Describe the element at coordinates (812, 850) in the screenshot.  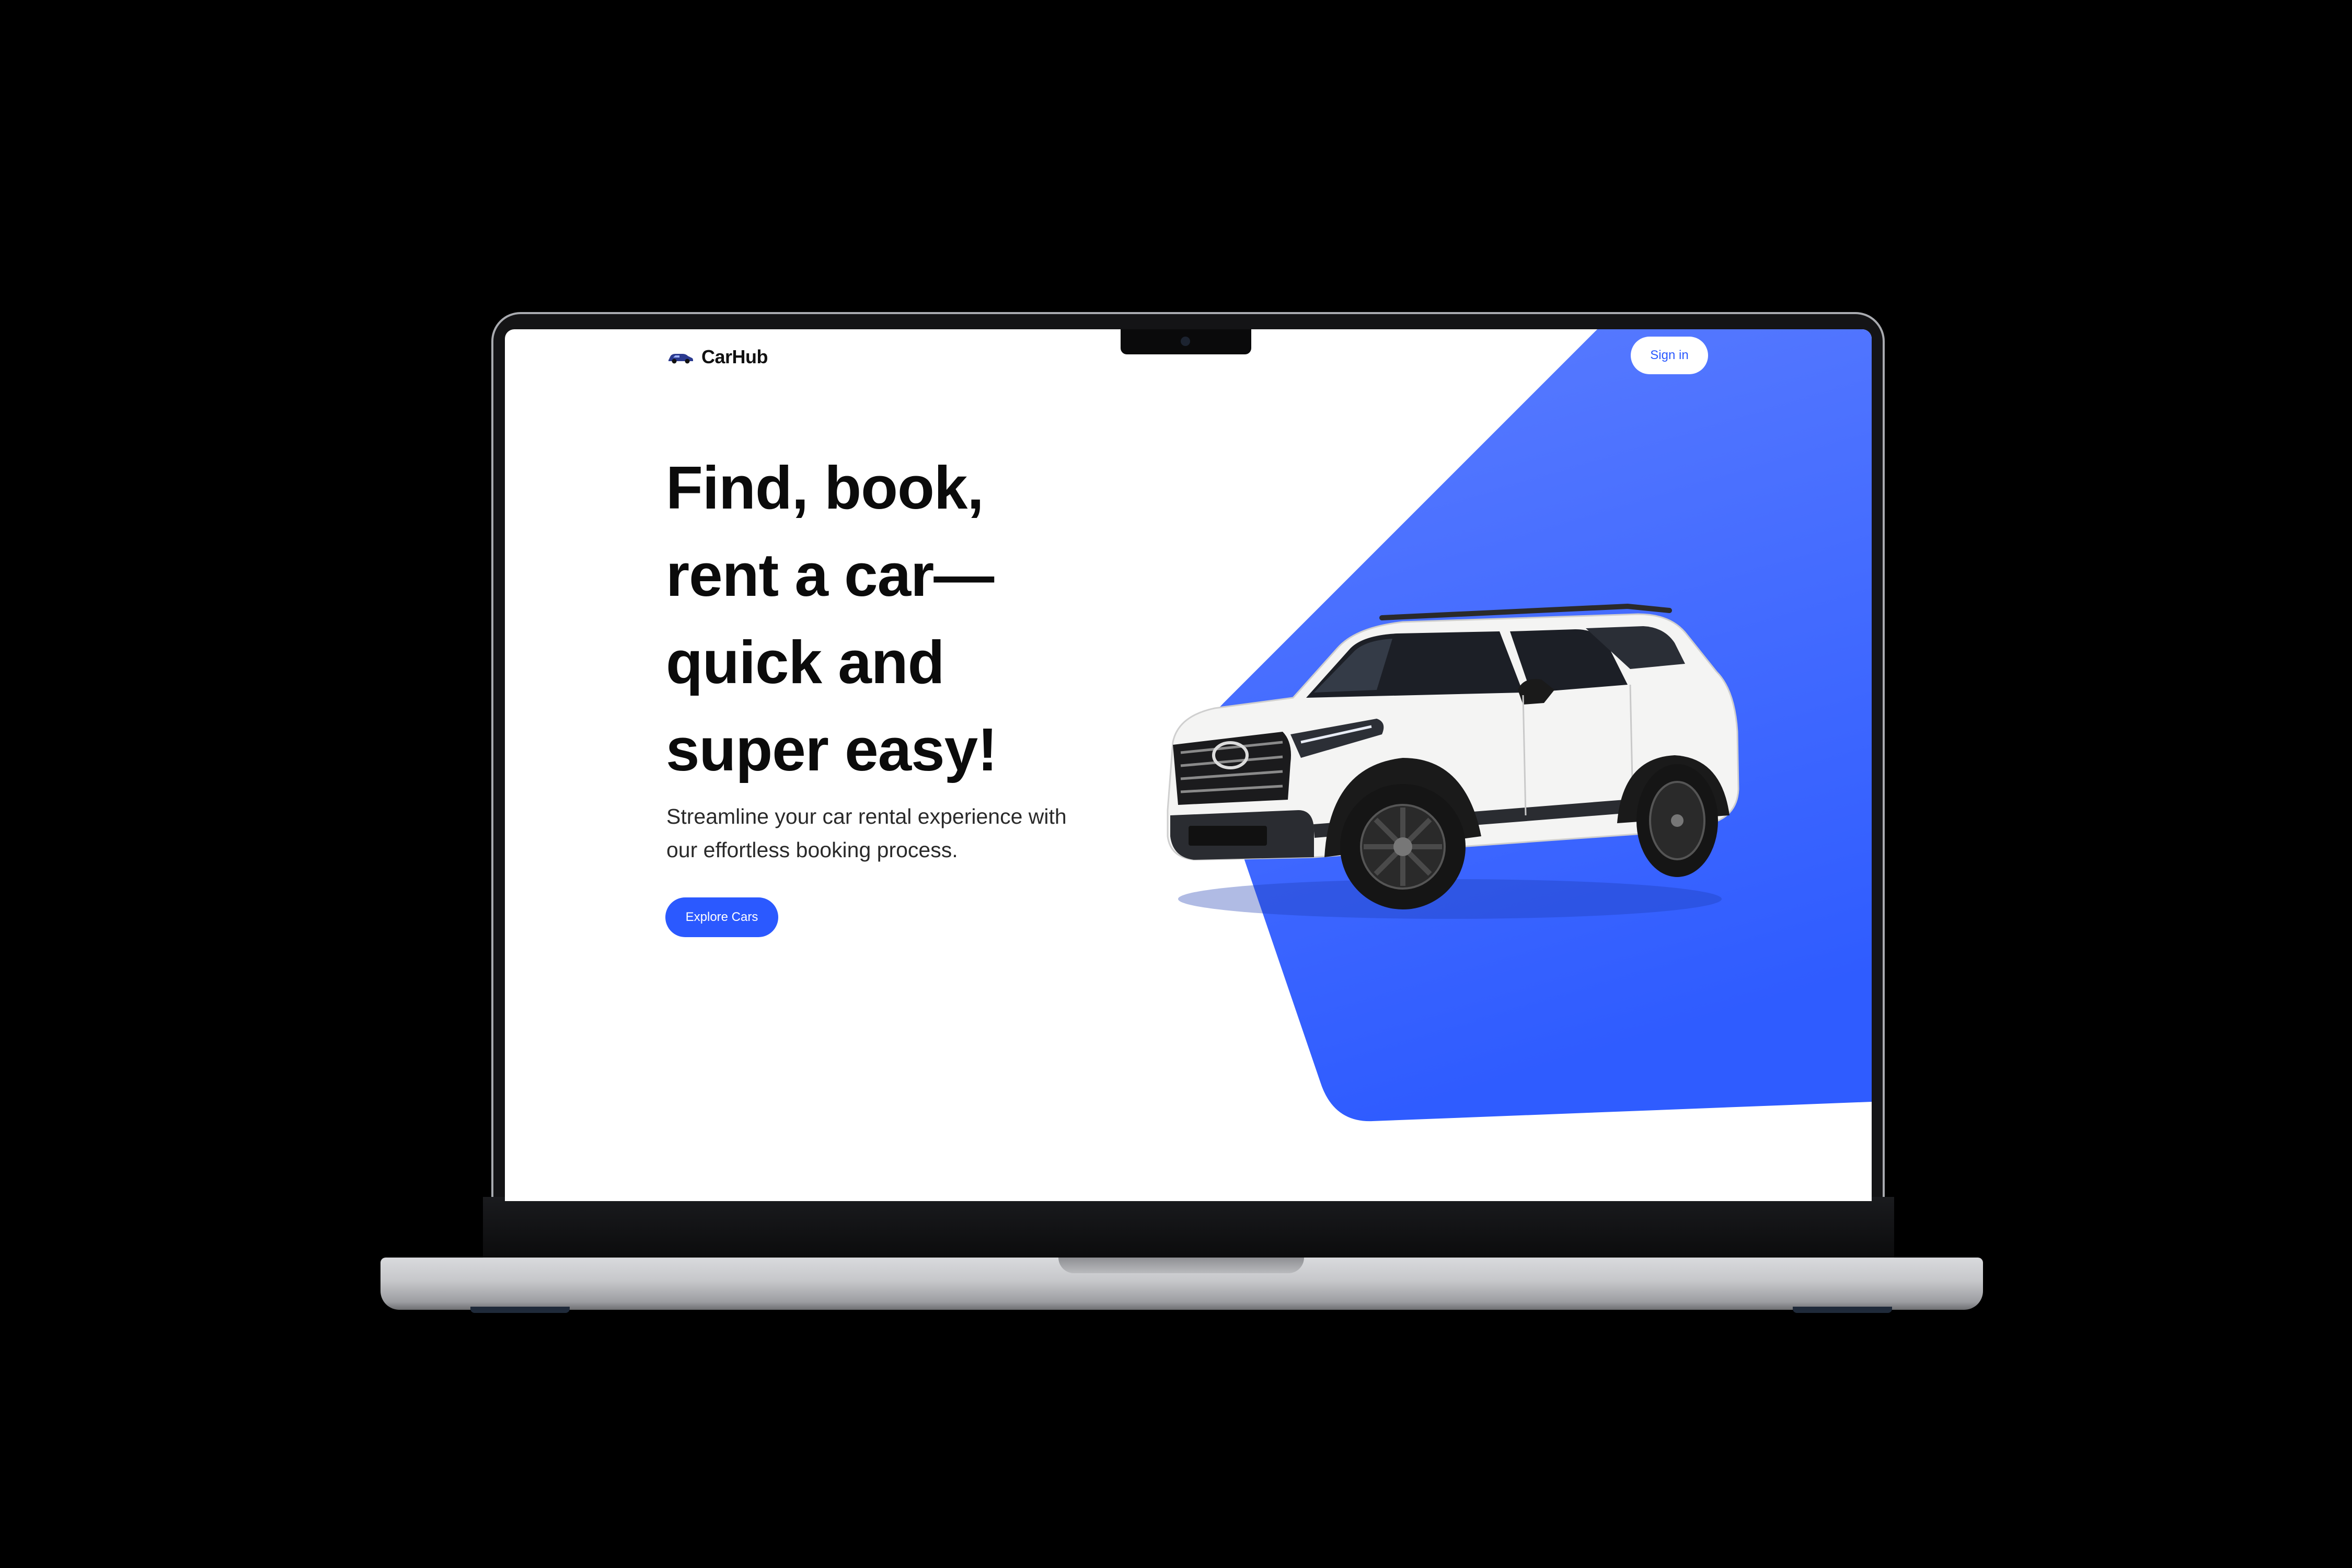
I see `subtitle-line: our effortless booking process.` at that location.